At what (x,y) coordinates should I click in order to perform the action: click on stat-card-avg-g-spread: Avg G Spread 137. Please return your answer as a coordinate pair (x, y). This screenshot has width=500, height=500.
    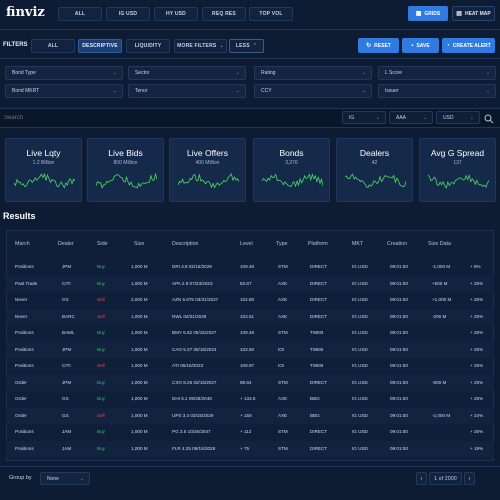
    Looking at the image, I should click on (457, 170).